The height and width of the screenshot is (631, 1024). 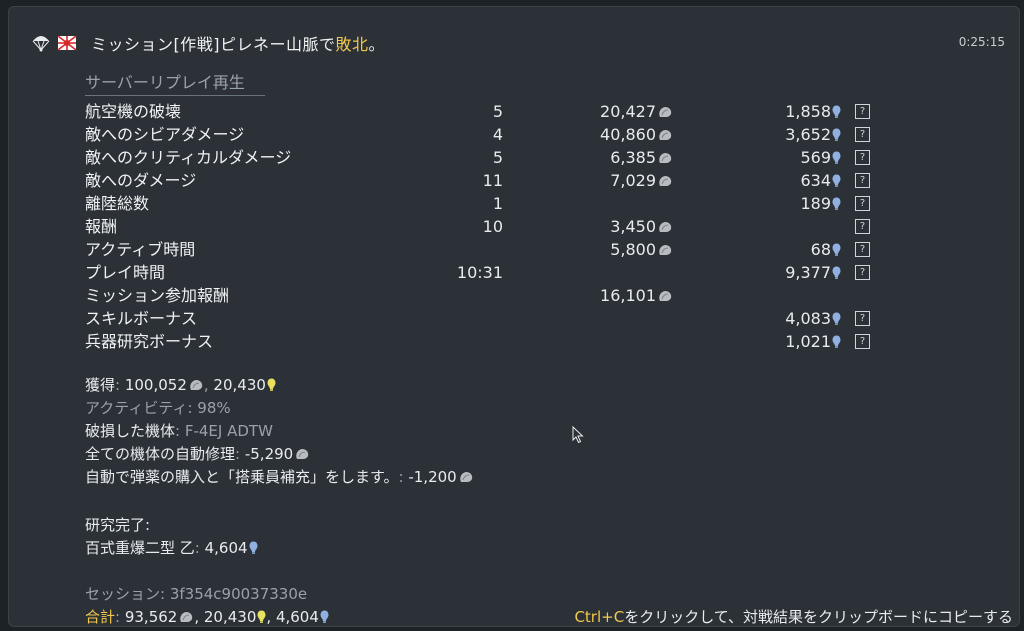 I want to click on reward-rp-value: 68, so click(x=820, y=249).